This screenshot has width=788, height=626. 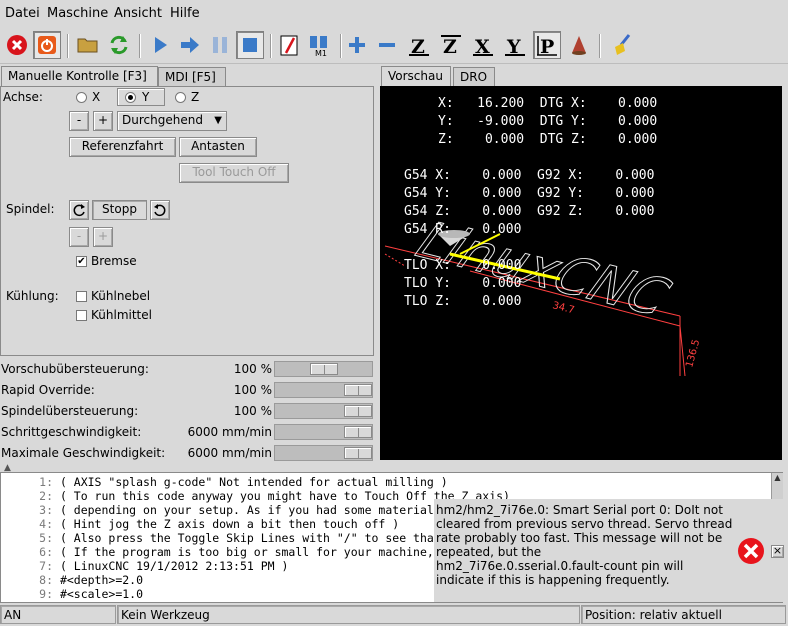 I want to click on axis-label: Achse:, so click(x=23, y=97).